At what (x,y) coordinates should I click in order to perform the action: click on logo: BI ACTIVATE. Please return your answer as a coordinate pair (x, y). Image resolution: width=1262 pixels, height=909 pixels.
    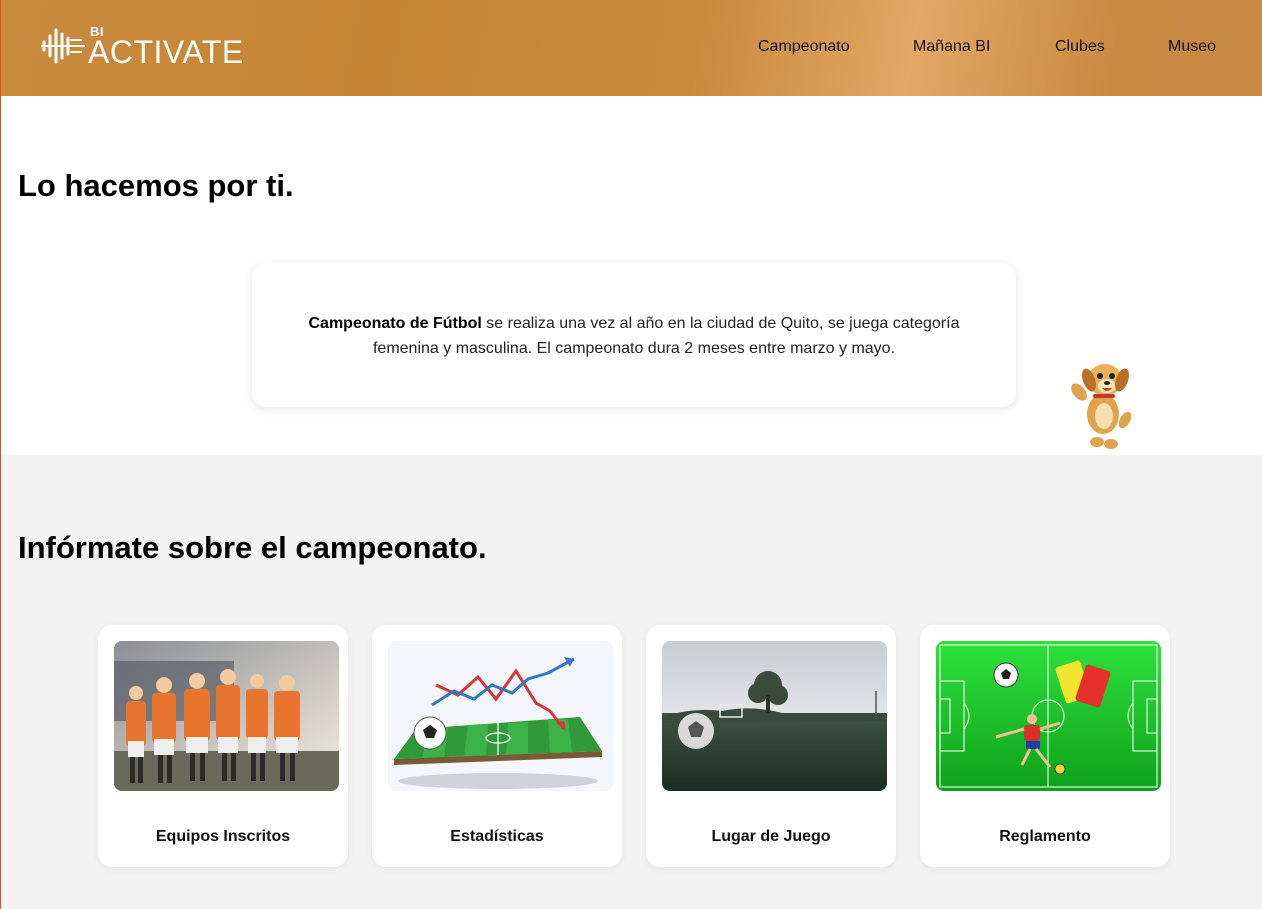
    Looking at the image, I should click on (142, 46).